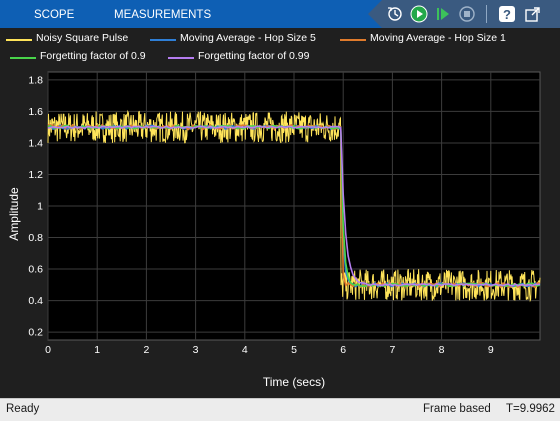 The height and width of the screenshot is (421, 560). I want to click on x-tick-label: 2, so click(146, 350).